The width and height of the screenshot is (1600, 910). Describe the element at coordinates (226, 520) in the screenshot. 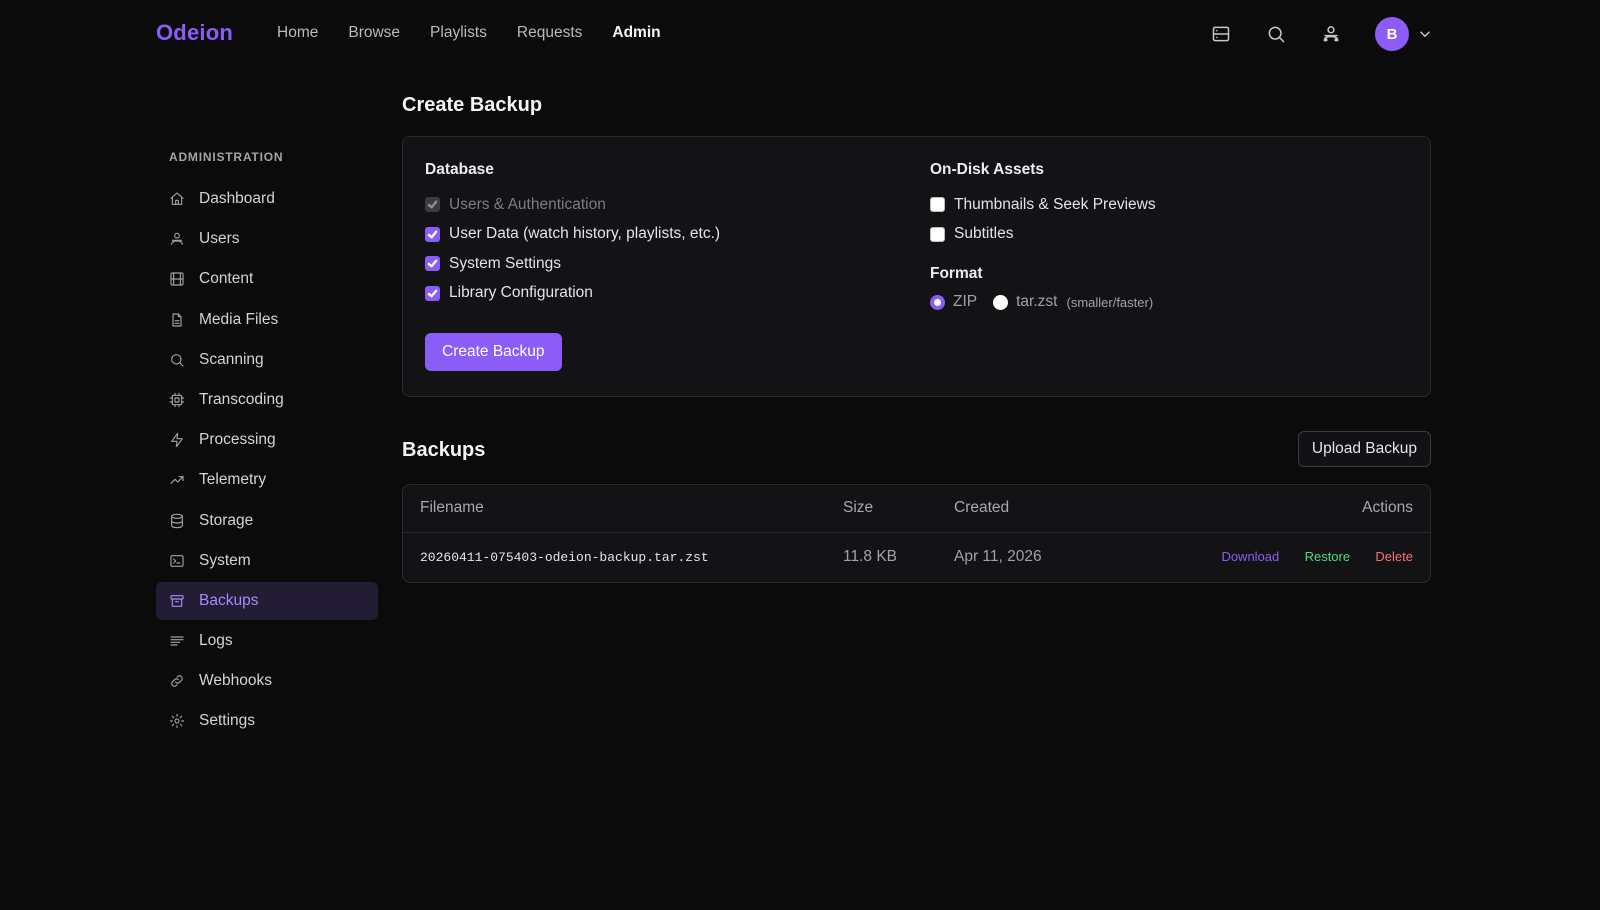

I see `sidebar-item-label: Storage` at that location.